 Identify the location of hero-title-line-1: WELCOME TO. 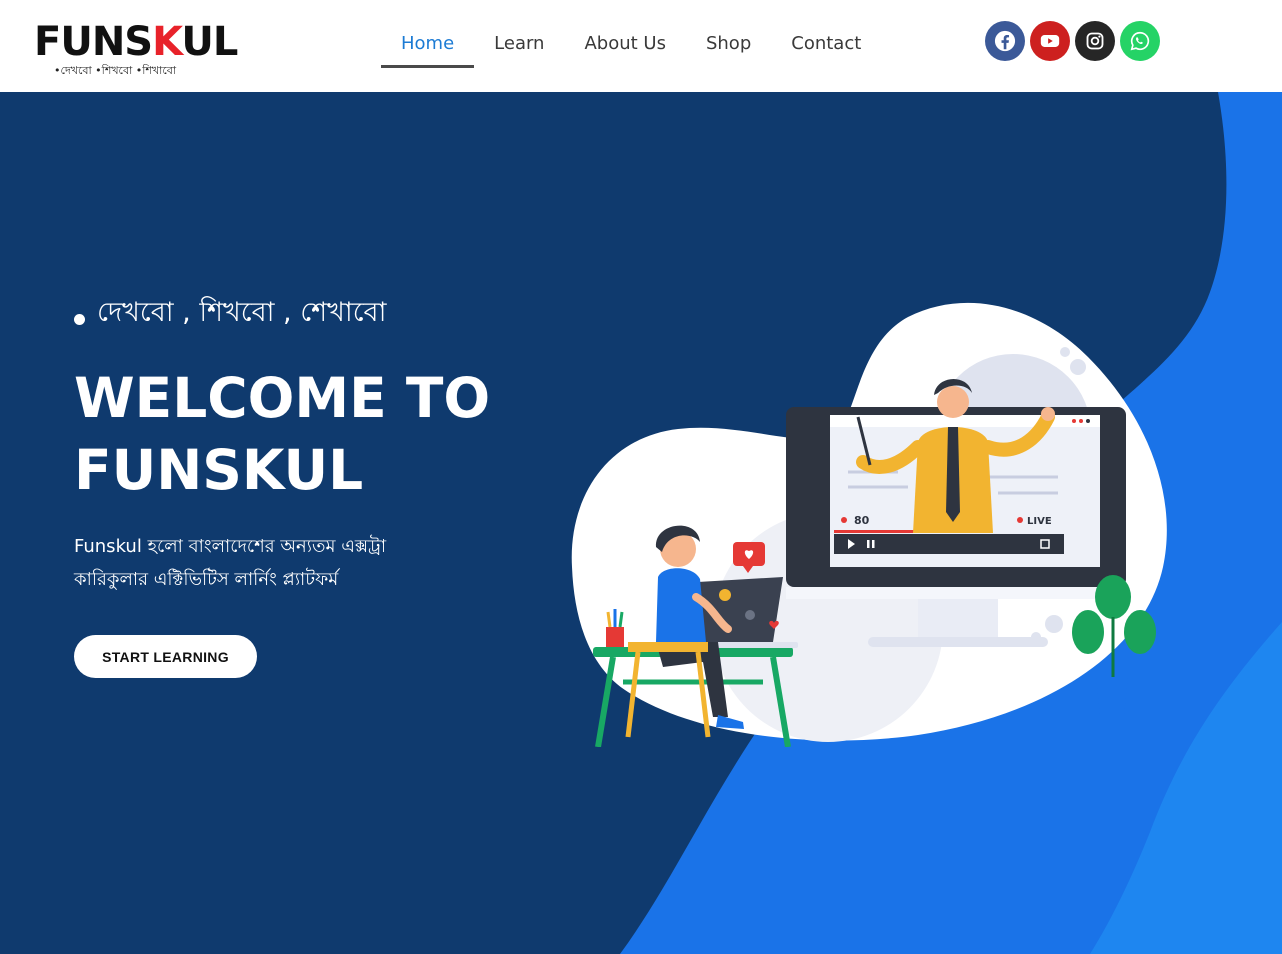
(282, 398).